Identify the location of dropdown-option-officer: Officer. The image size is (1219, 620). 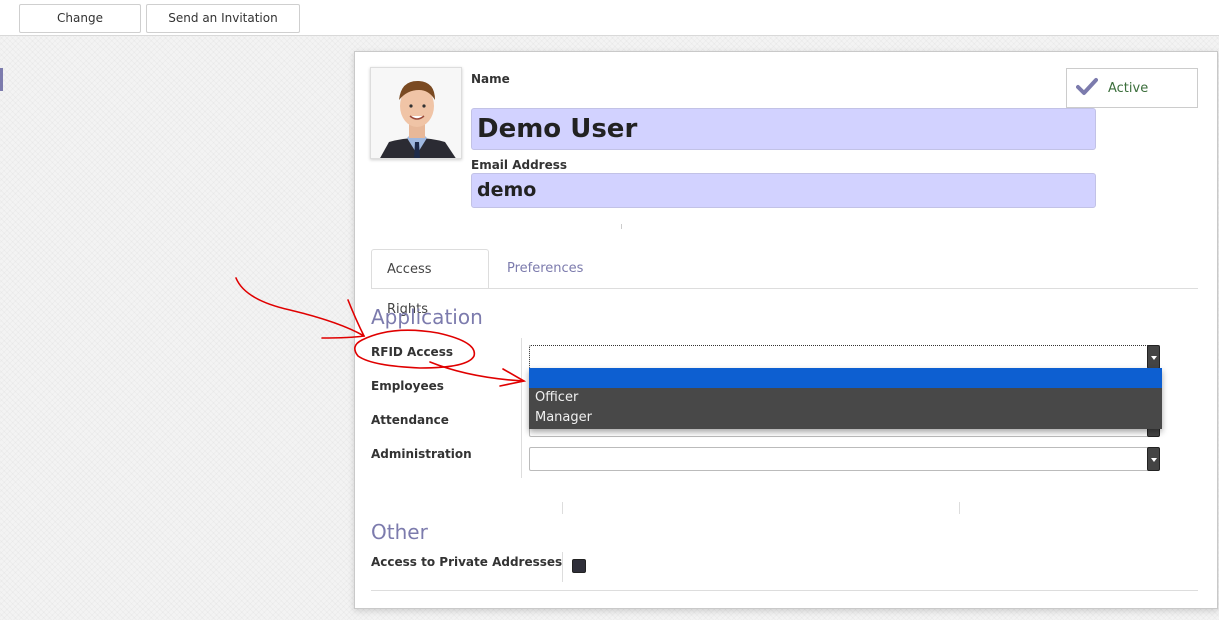
(845, 398).